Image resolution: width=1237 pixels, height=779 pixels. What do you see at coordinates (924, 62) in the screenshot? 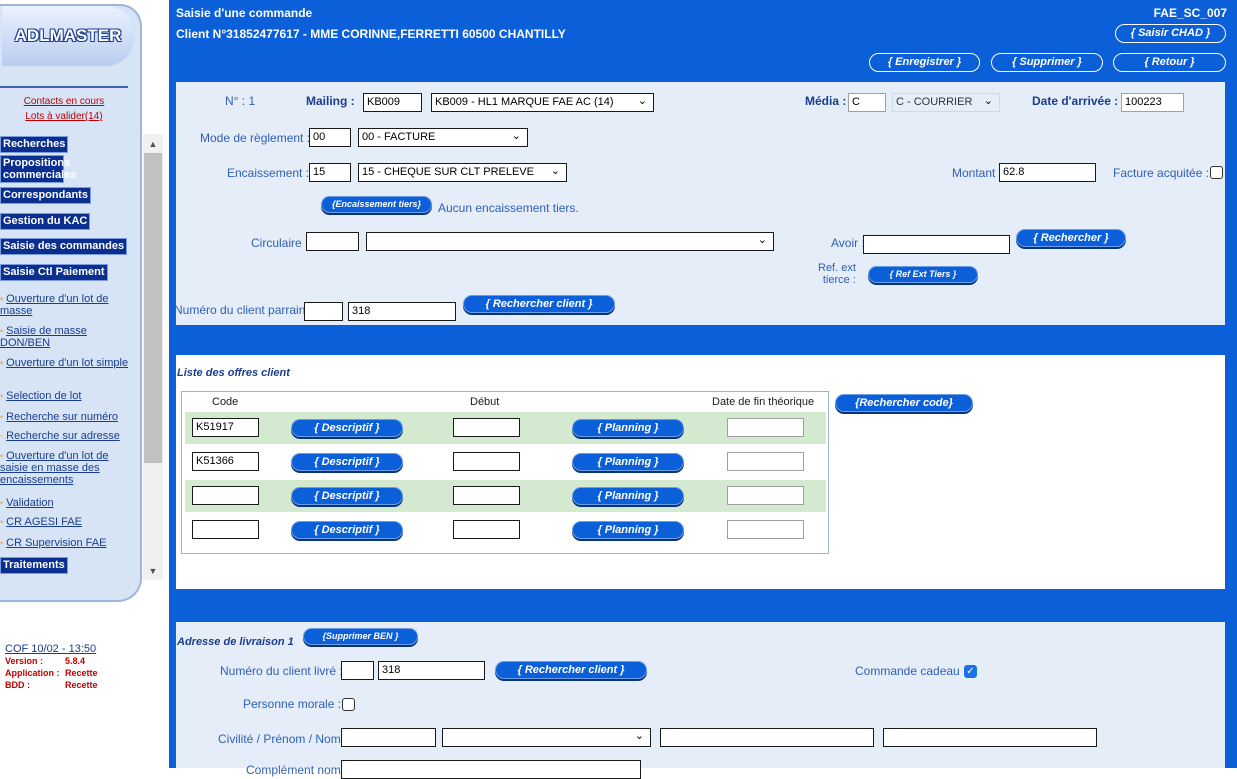
I see `enregistrer-button: { Enregistrer }` at bounding box center [924, 62].